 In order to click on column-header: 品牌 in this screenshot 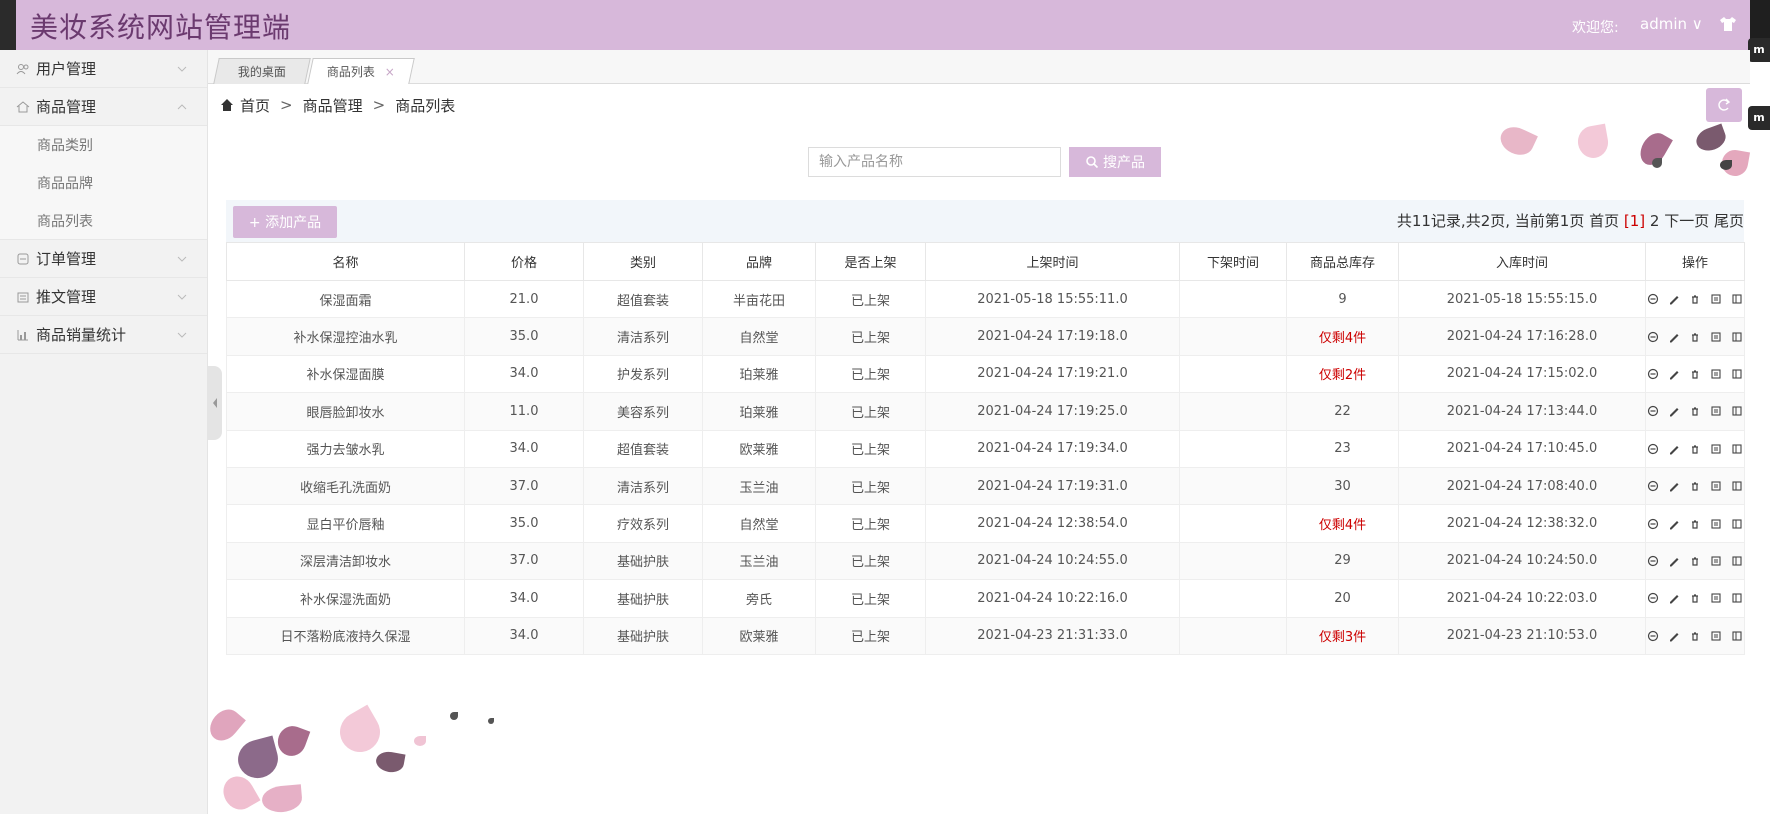, I will do `click(759, 261)`.